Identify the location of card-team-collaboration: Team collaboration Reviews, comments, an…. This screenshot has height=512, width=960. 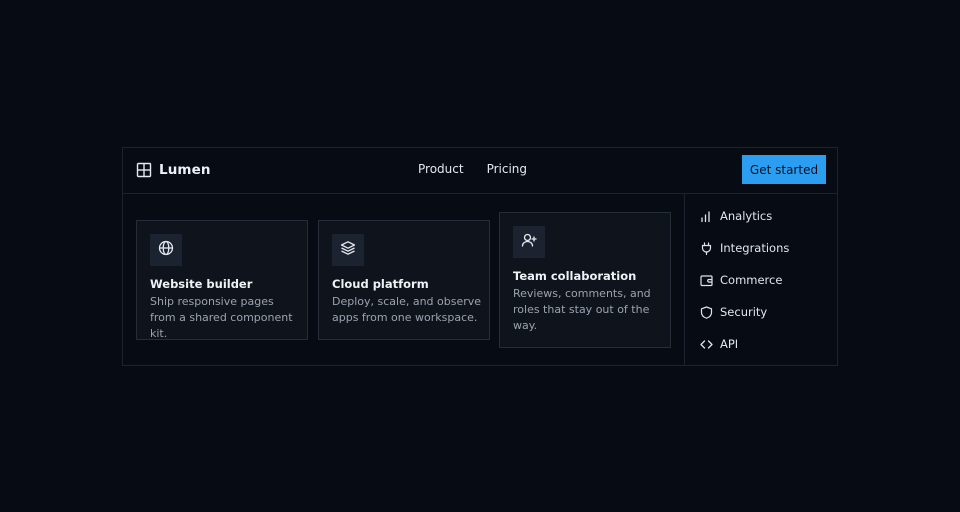
(585, 280).